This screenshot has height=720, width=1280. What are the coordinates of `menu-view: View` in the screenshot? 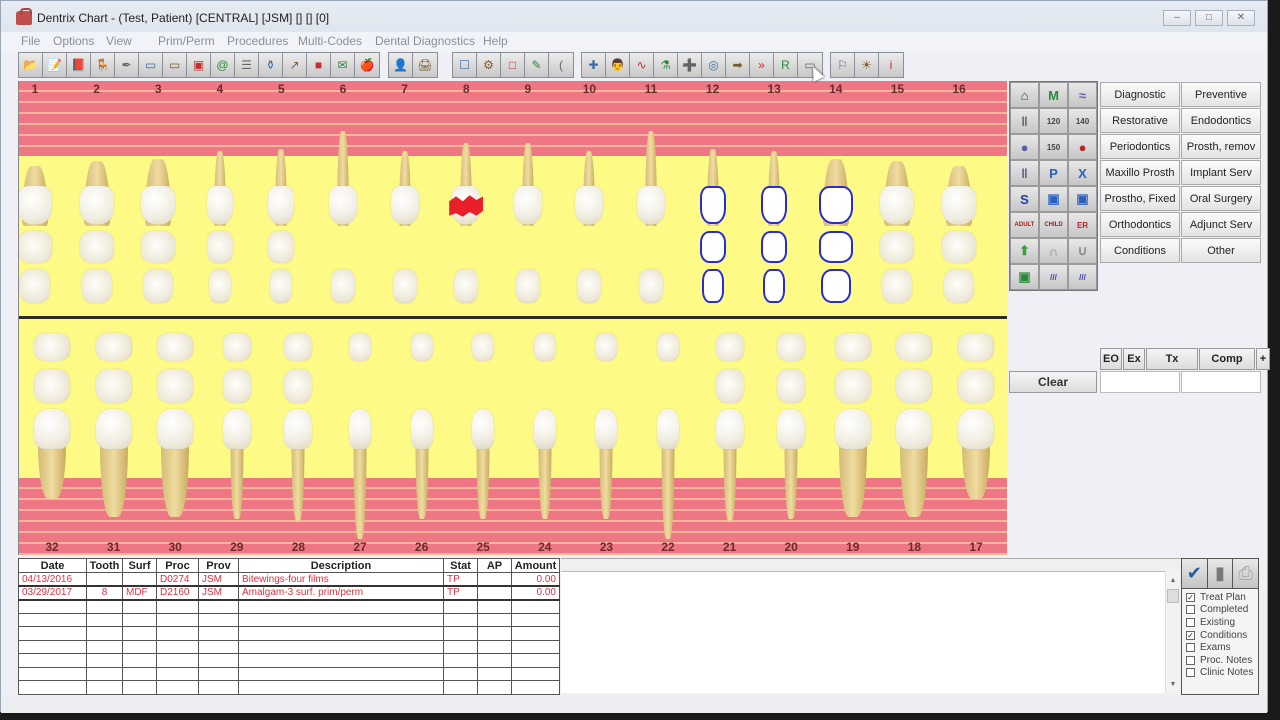 It's located at (119, 41).